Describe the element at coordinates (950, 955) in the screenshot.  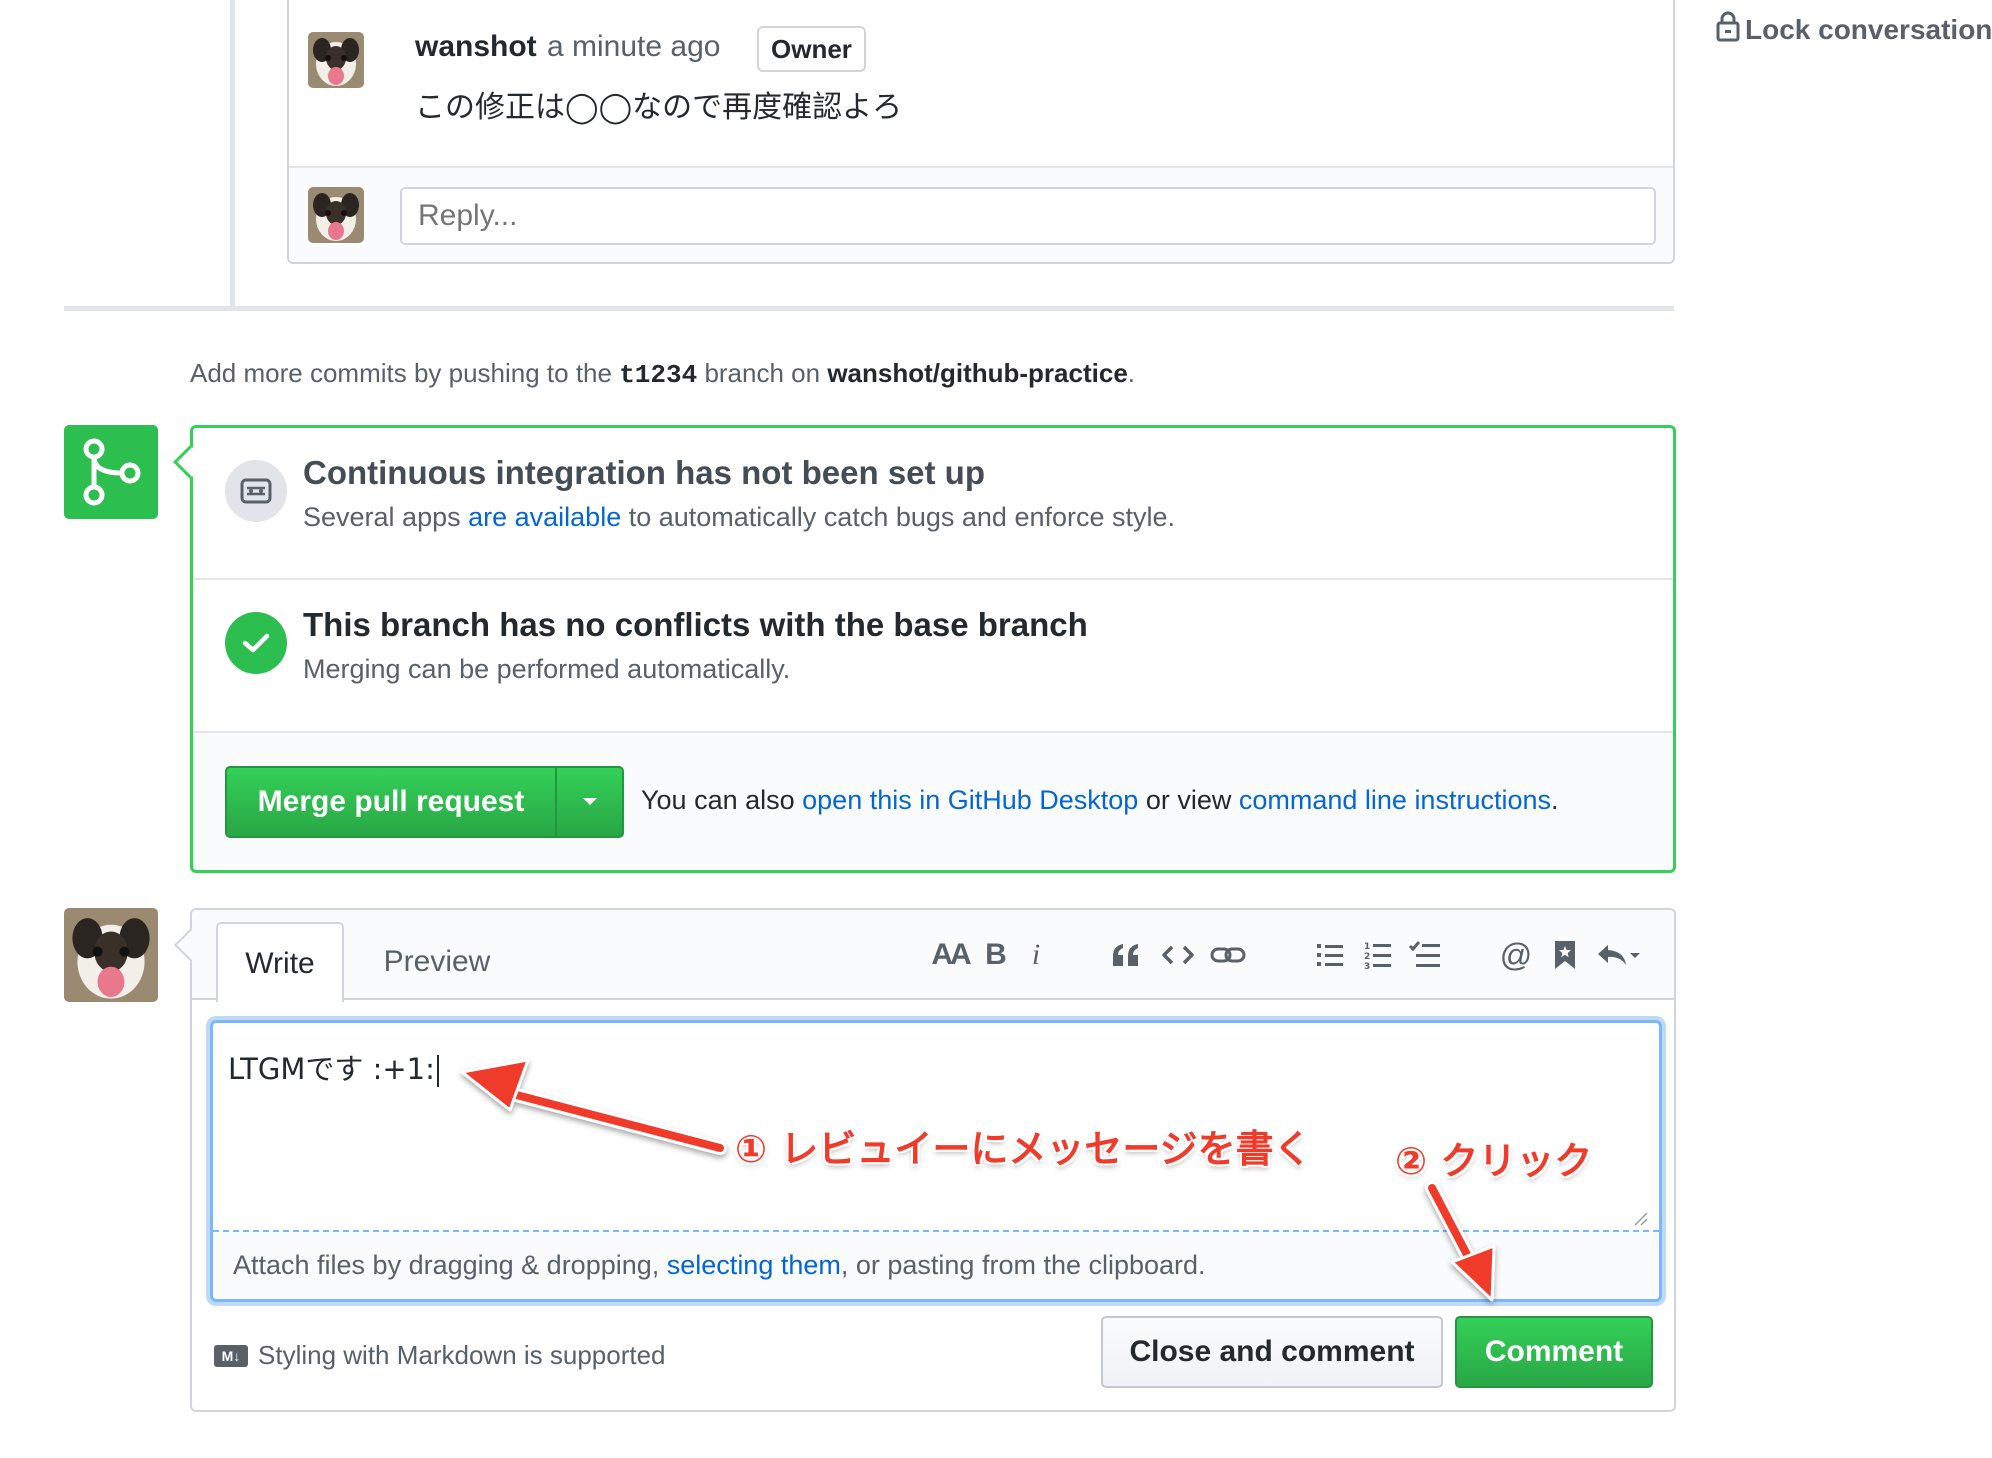
I see `header-text-icon: AA` at that location.